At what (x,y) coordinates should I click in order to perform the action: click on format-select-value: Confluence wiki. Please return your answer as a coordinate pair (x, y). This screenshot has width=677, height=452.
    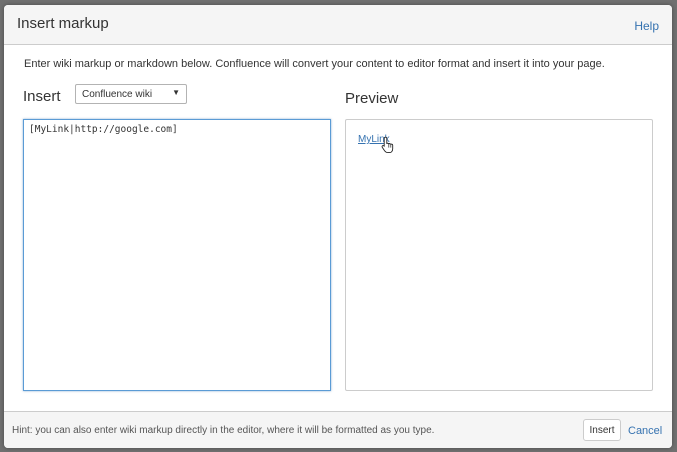
    Looking at the image, I should click on (117, 94).